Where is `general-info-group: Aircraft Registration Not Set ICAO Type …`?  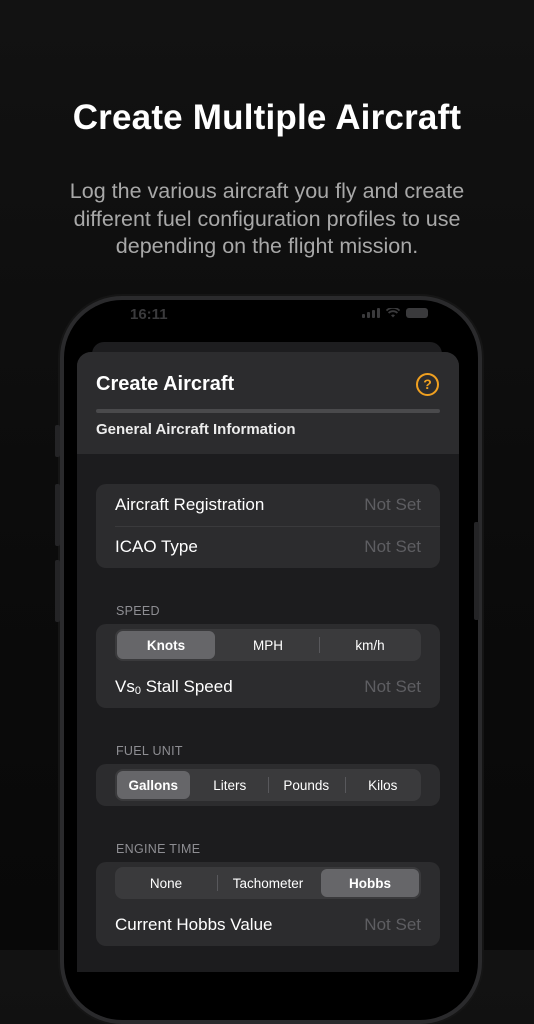
general-info-group: Aircraft Registration Not Set ICAO Type … is located at coordinates (268, 526).